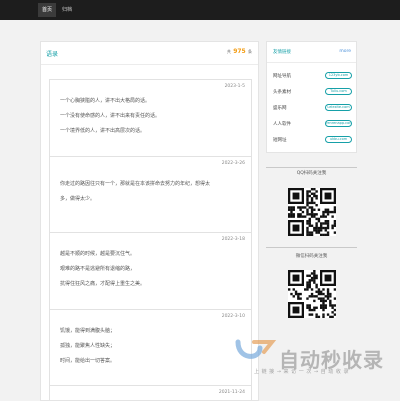  Describe the element at coordinates (312, 125) in the screenshot. I see `friend-link: 人人软件 renrenapp.com` at that location.